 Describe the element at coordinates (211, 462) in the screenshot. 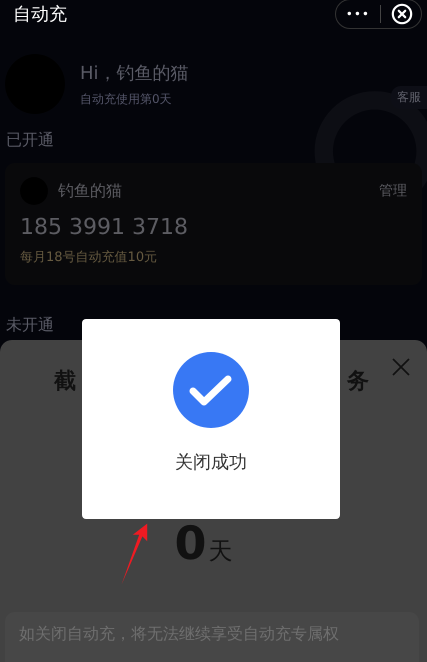

I see `toast-message: 关闭成功` at that location.